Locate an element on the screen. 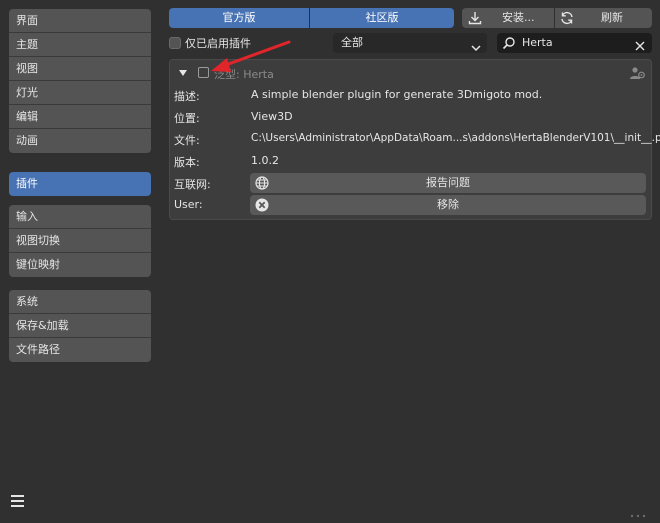 The image size is (660, 523). user-label: User: is located at coordinates (188, 204).